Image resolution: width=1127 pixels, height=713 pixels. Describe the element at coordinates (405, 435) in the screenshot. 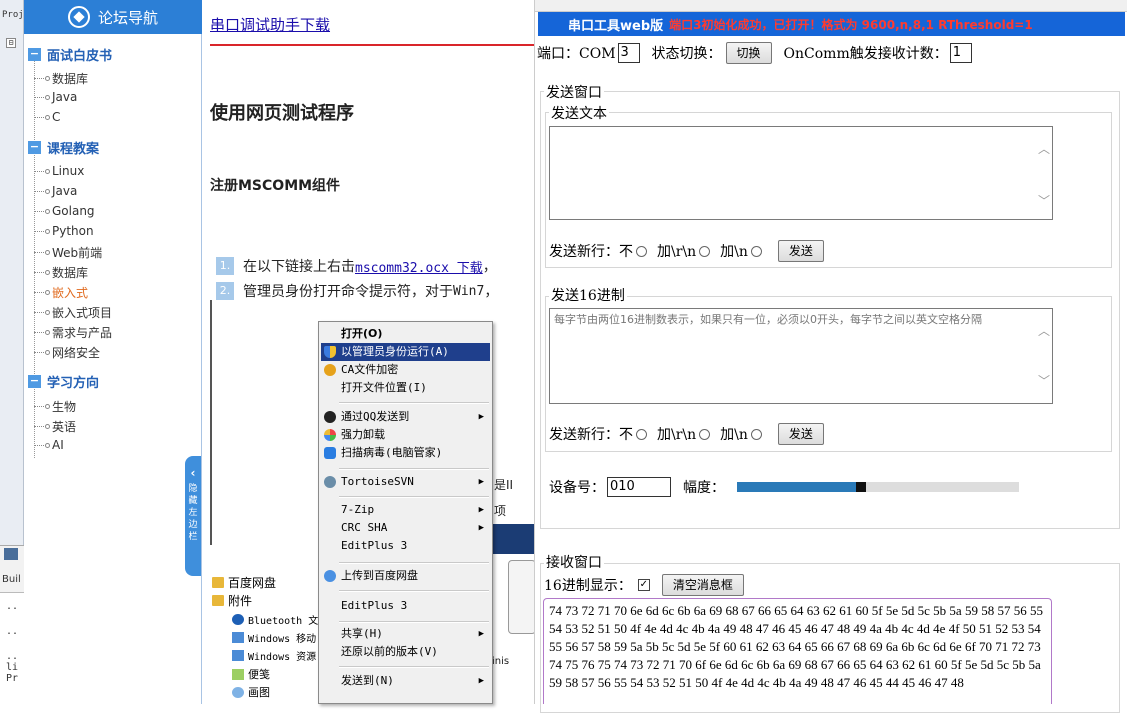

I see `menu-item-uninstall: 强力卸载` at that location.